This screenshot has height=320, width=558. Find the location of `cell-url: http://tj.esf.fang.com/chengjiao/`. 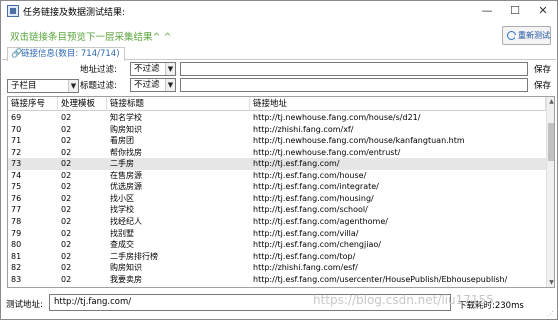

cell-url: http://tj.esf.fang.com/chengjiao/ is located at coordinates (317, 245).